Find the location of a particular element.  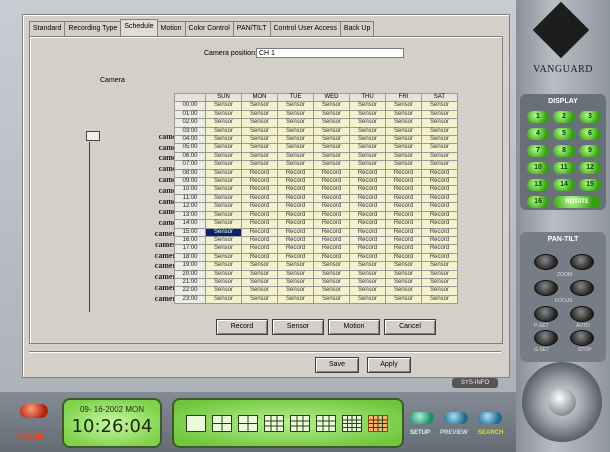

stop-button is located at coordinates (582, 338).